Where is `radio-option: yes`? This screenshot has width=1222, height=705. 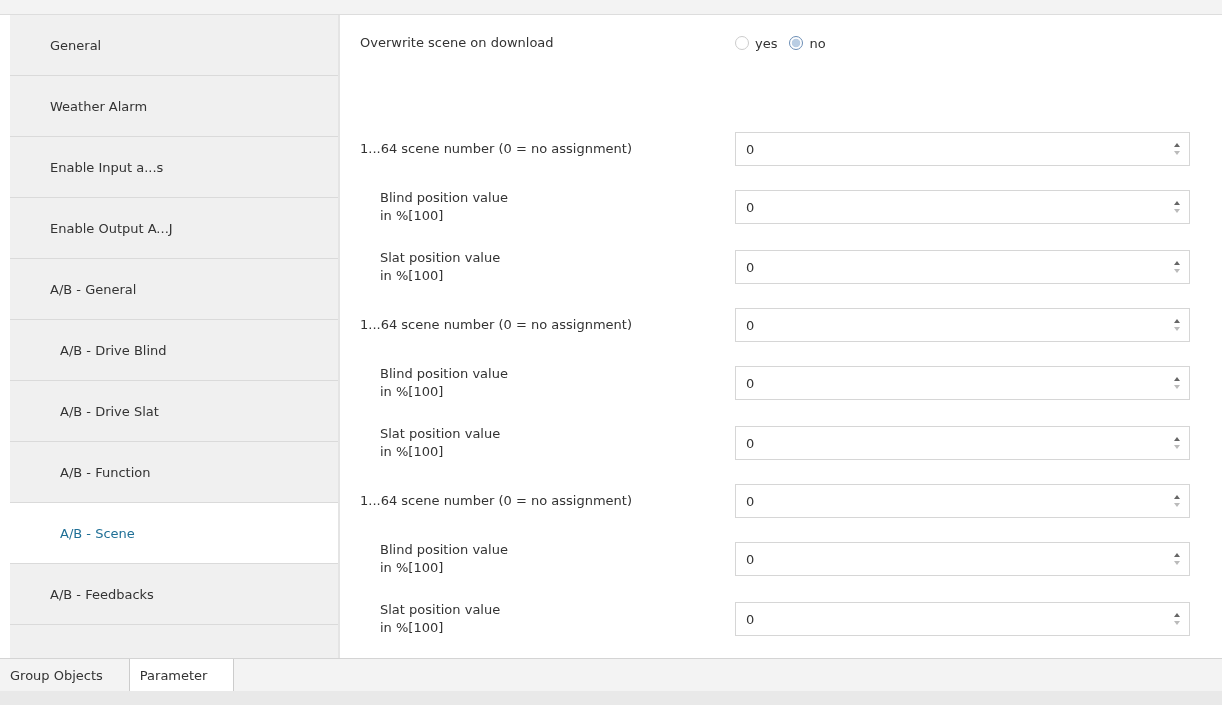 radio-option: yes is located at coordinates (756, 43).